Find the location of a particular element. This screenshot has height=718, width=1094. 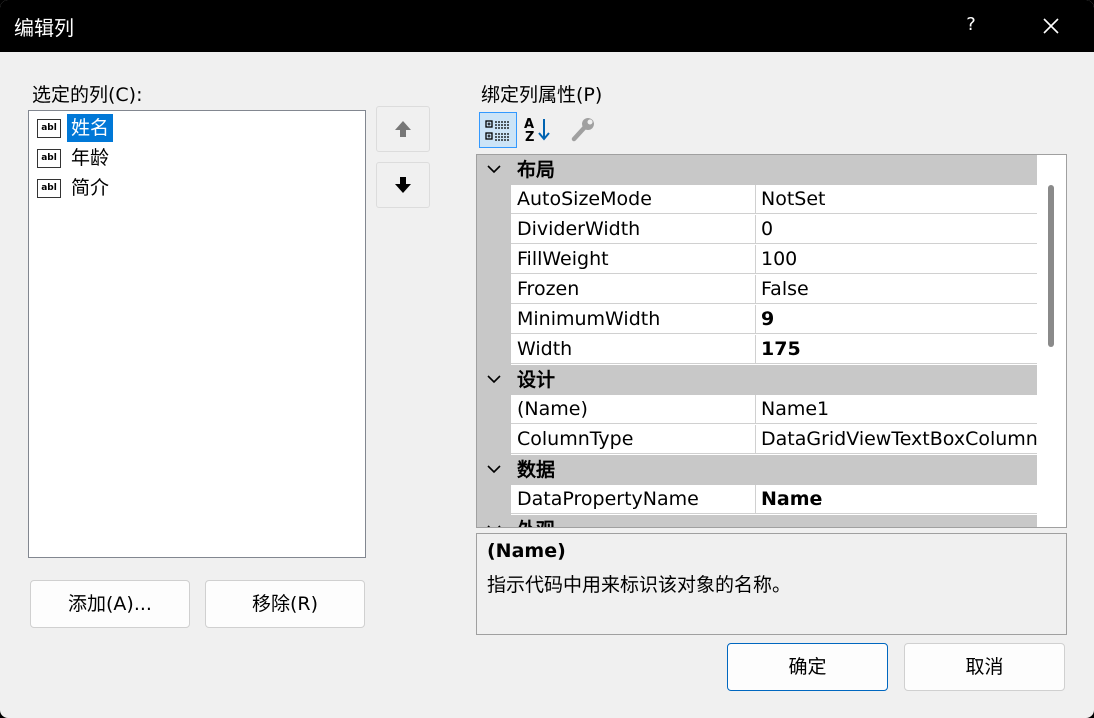

property-name: ColumnType is located at coordinates (633, 439).